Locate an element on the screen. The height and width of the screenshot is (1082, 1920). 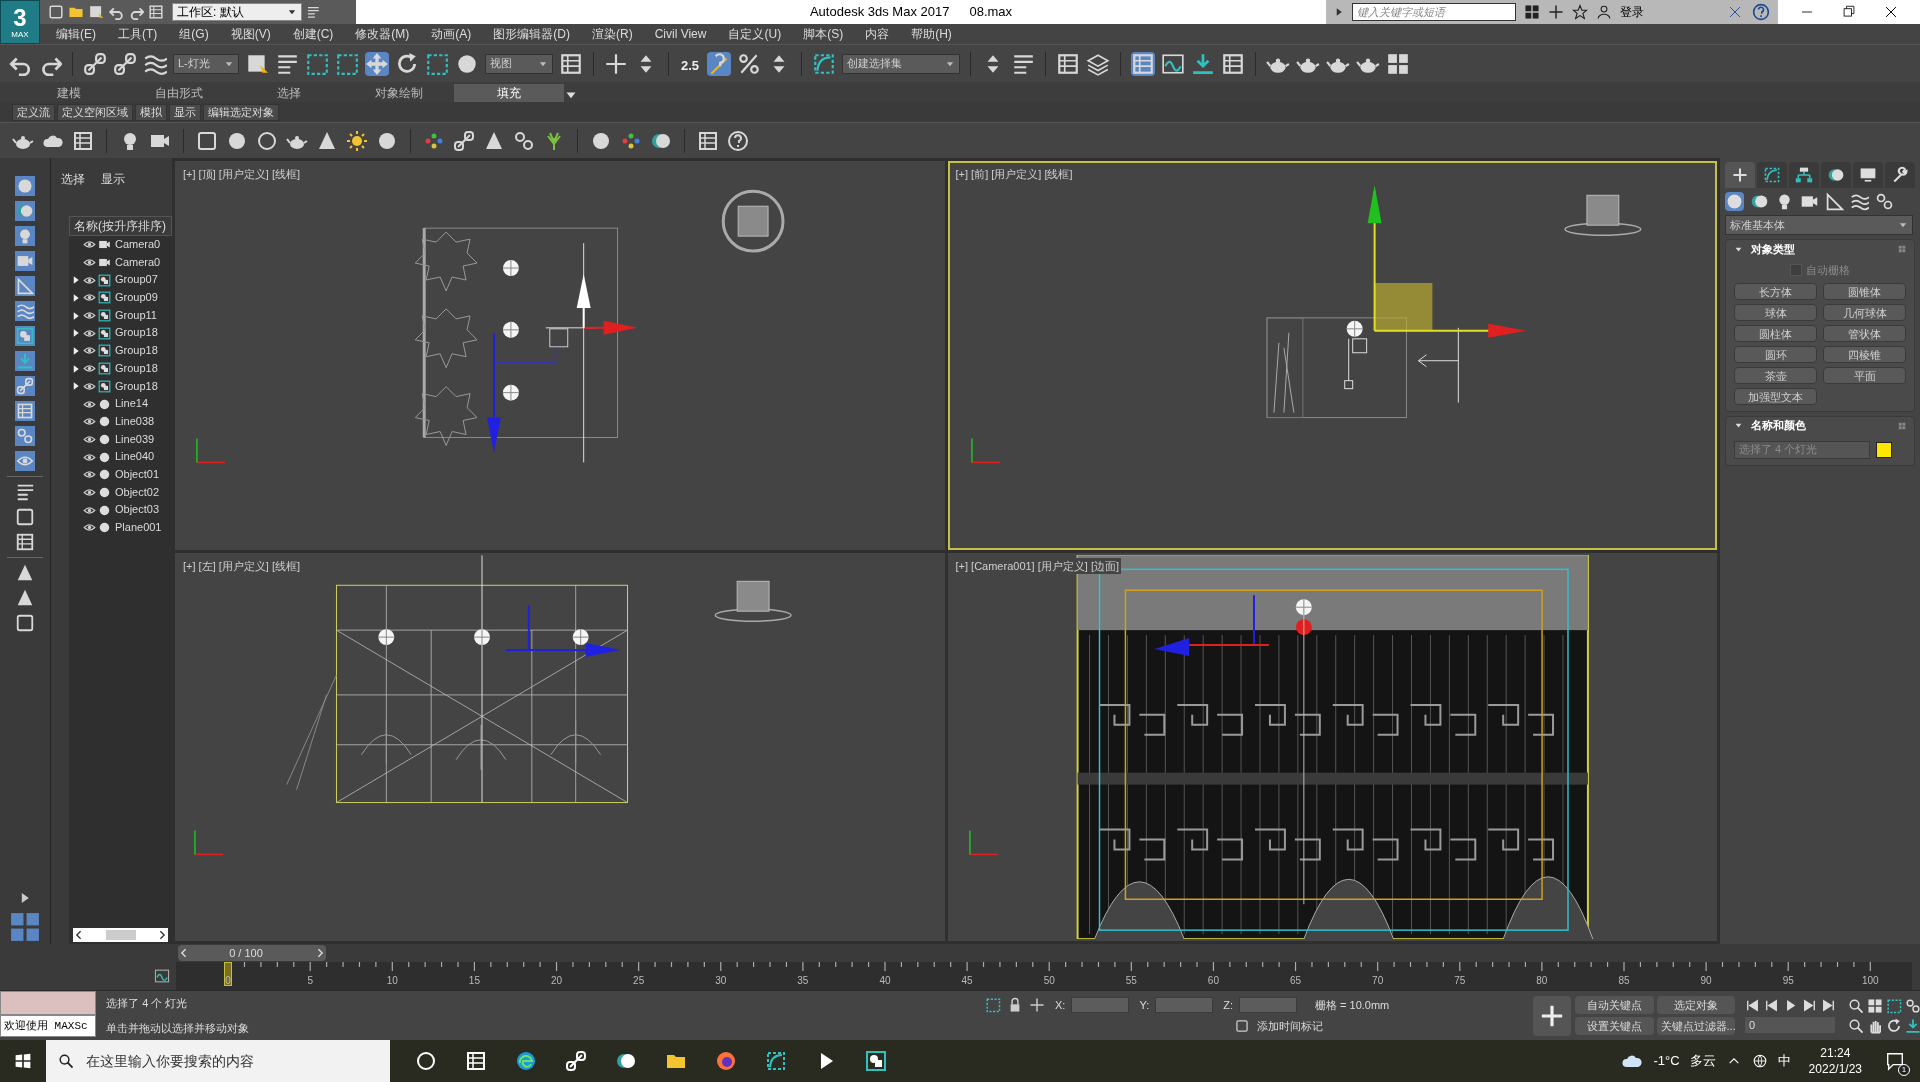
object-name: Group11 is located at coordinates (142, 315).